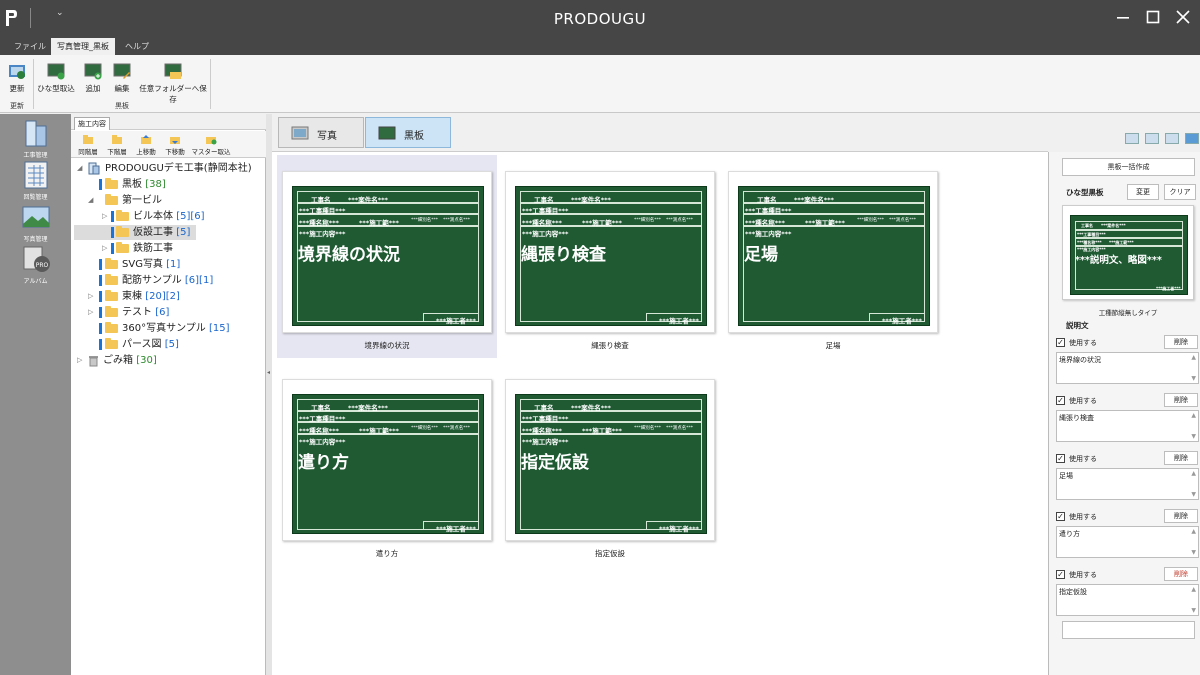  What do you see at coordinates (1132, 138) in the screenshot?
I see `list-view-icon` at bounding box center [1132, 138].